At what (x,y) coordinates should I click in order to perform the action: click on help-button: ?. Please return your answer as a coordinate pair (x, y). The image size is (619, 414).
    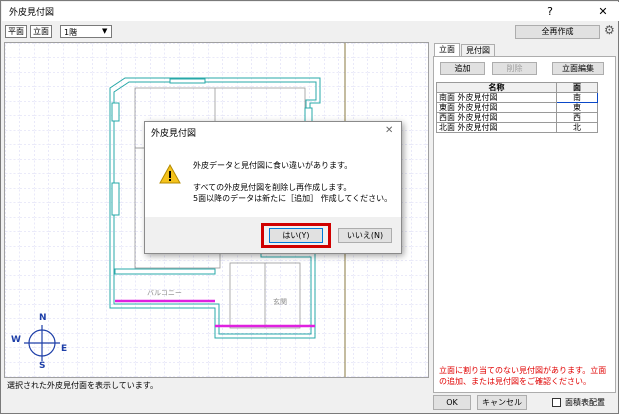
    Looking at the image, I should click on (550, 11).